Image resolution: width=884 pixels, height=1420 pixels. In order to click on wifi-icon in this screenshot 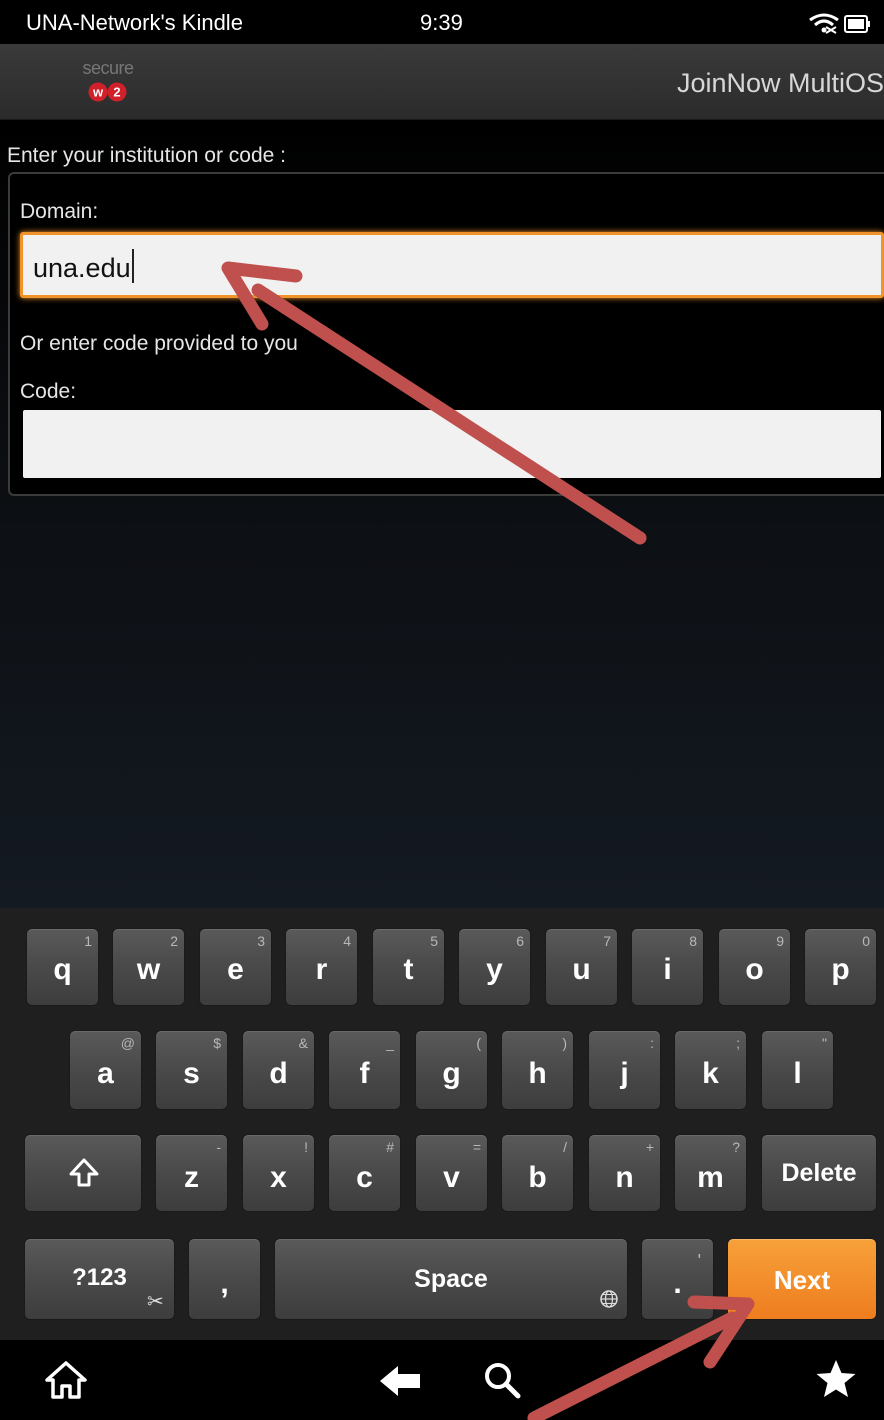, I will do `click(824, 23)`.